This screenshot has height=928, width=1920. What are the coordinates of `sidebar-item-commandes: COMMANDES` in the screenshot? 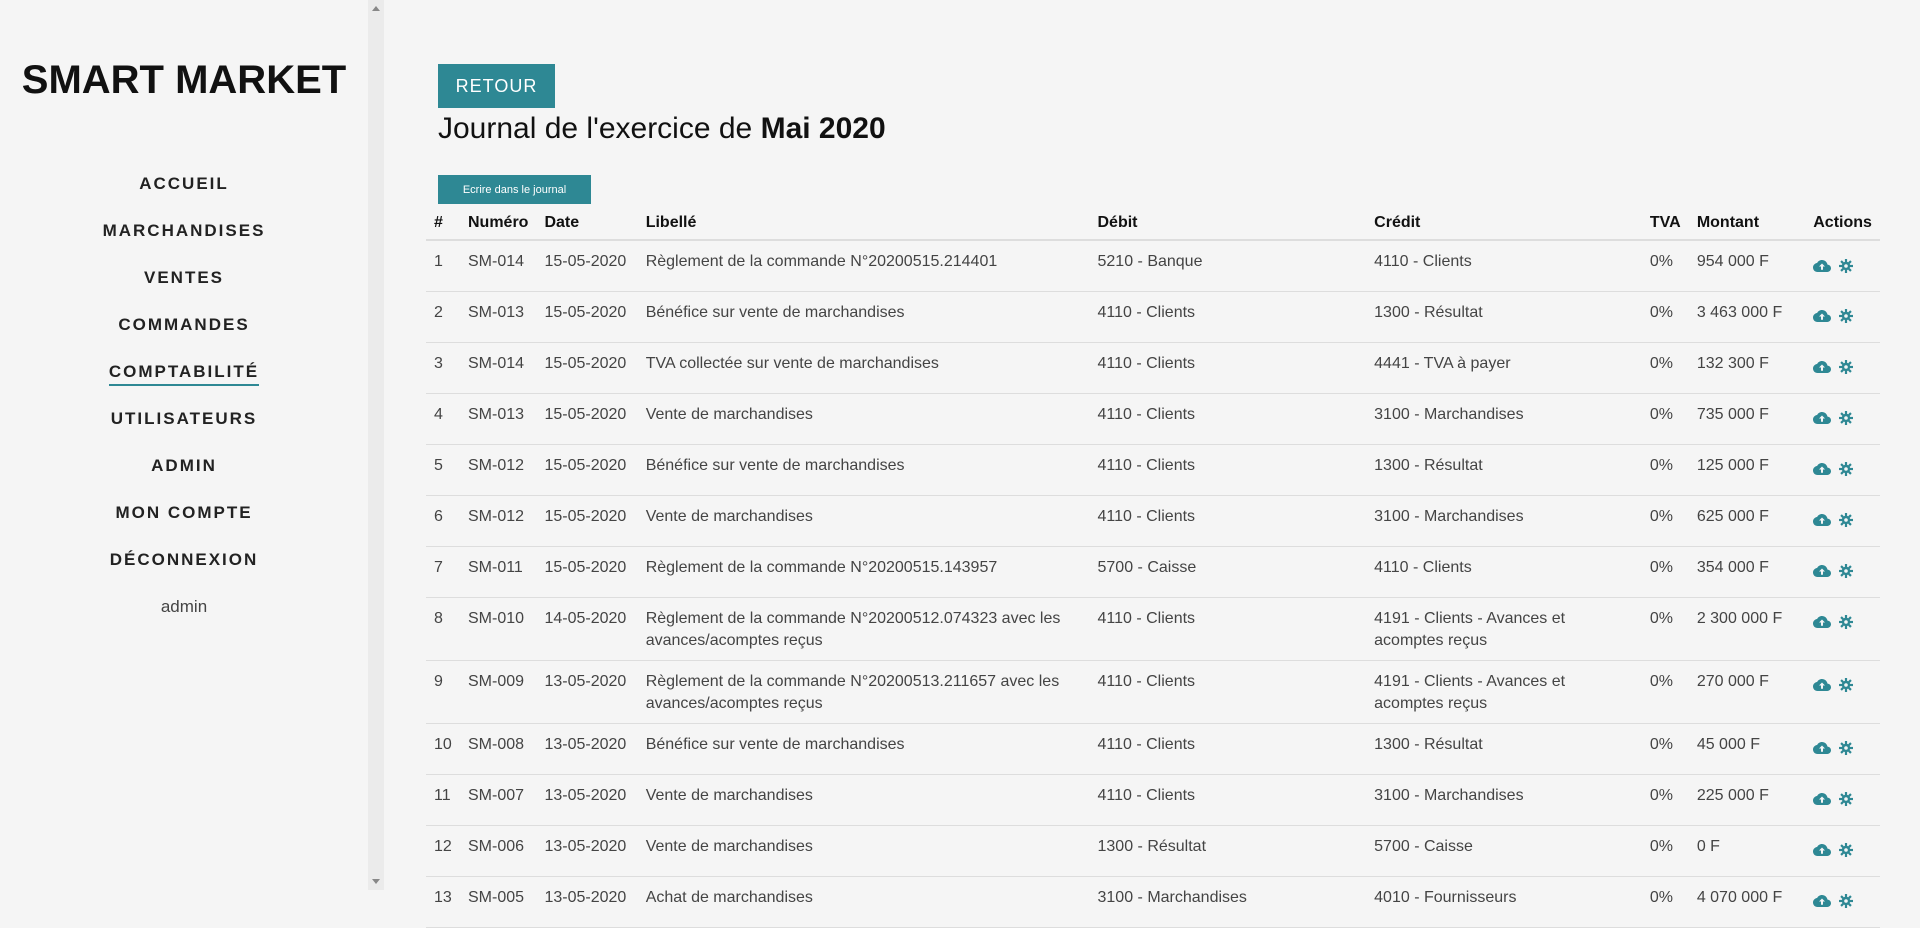 It's located at (184, 338).